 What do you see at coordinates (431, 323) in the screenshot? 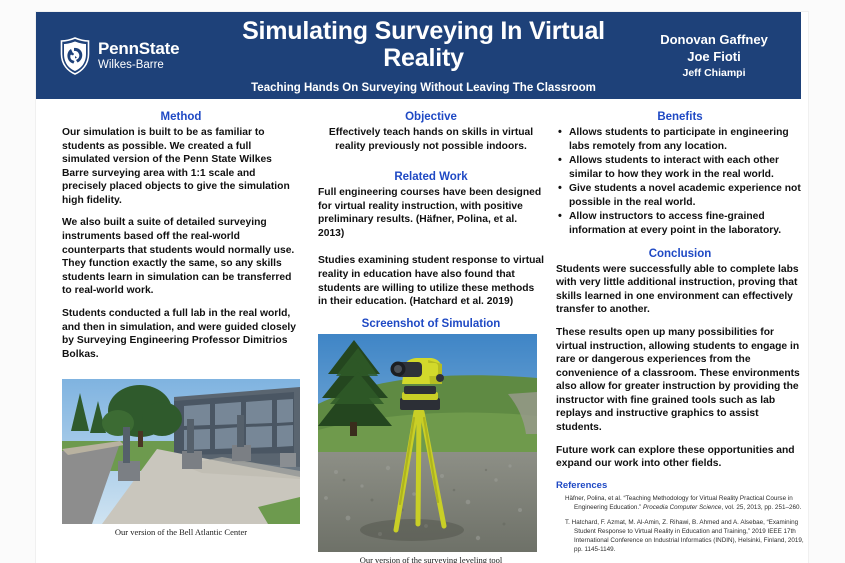
I see `section-heading-screenshot: Screenshot of Simulation` at bounding box center [431, 323].